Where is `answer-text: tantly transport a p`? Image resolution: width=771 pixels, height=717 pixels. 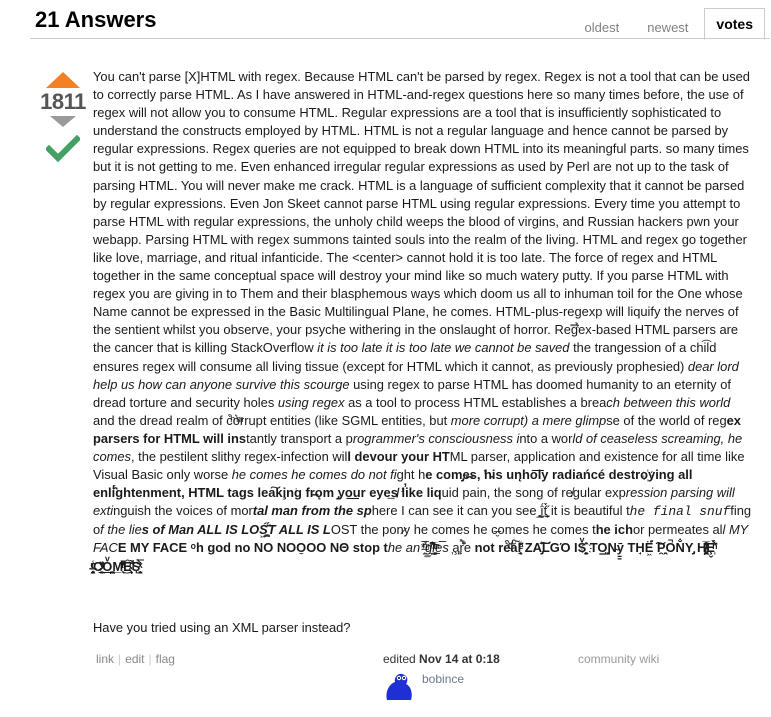 answer-text: tantly transport a p is located at coordinates (299, 438).